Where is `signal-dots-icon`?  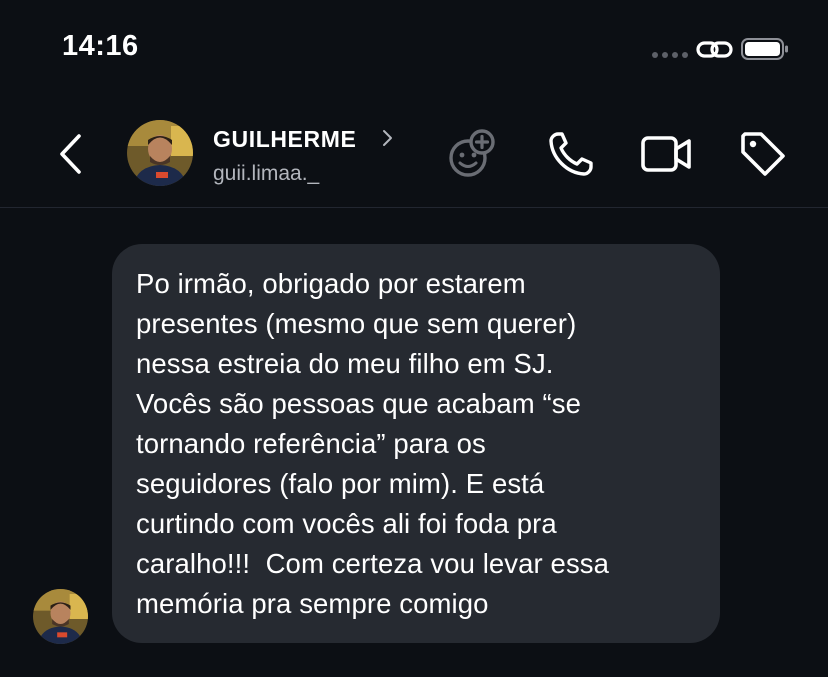 signal-dots-icon is located at coordinates (670, 55).